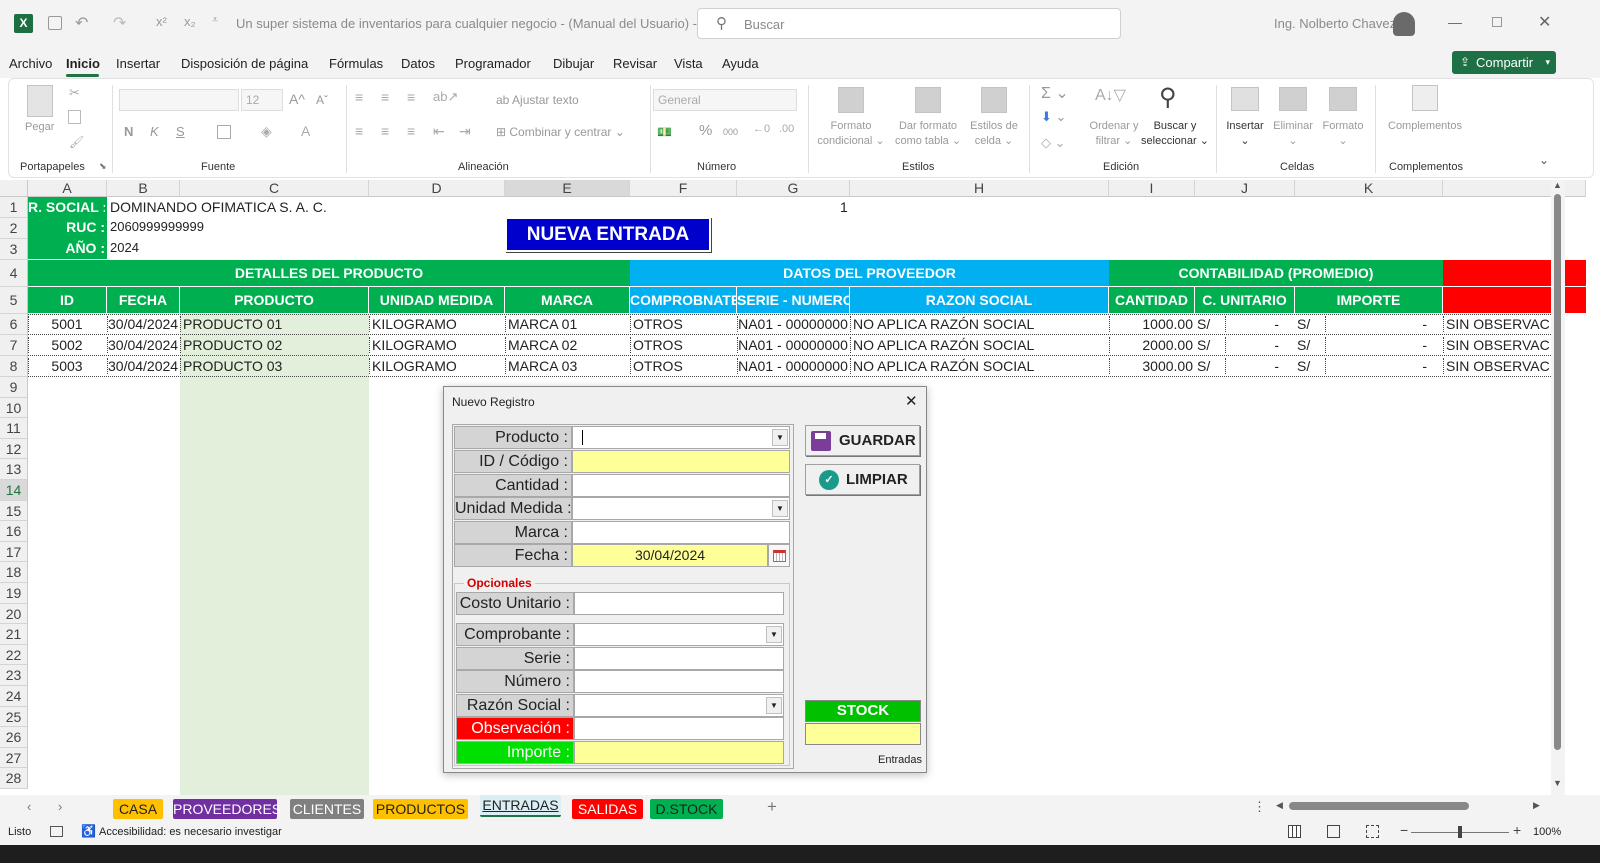 The height and width of the screenshot is (863, 1600). What do you see at coordinates (670, 555) in the screenshot?
I see `fecha-field: 30/04/2024` at bounding box center [670, 555].